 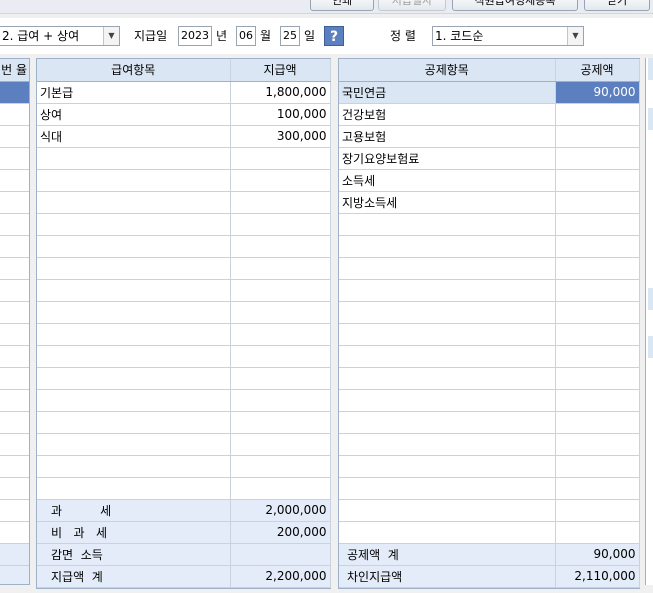 What do you see at coordinates (447, 92) in the screenshot?
I see `deductions-item-cell: 국민연금` at bounding box center [447, 92].